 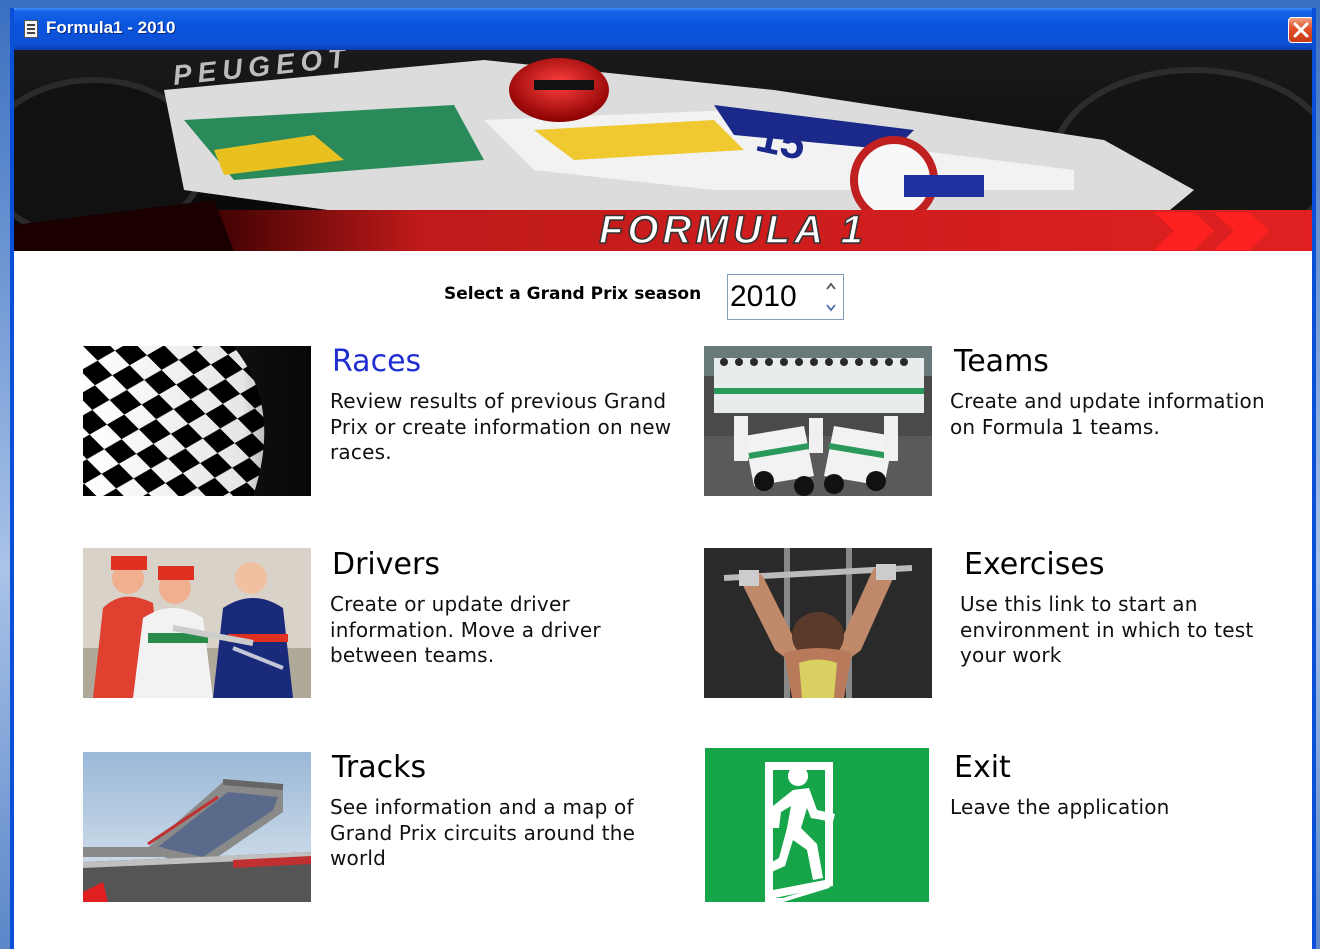 What do you see at coordinates (663, 29) in the screenshot?
I see `title-bar: Formula1 - 2010` at bounding box center [663, 29].